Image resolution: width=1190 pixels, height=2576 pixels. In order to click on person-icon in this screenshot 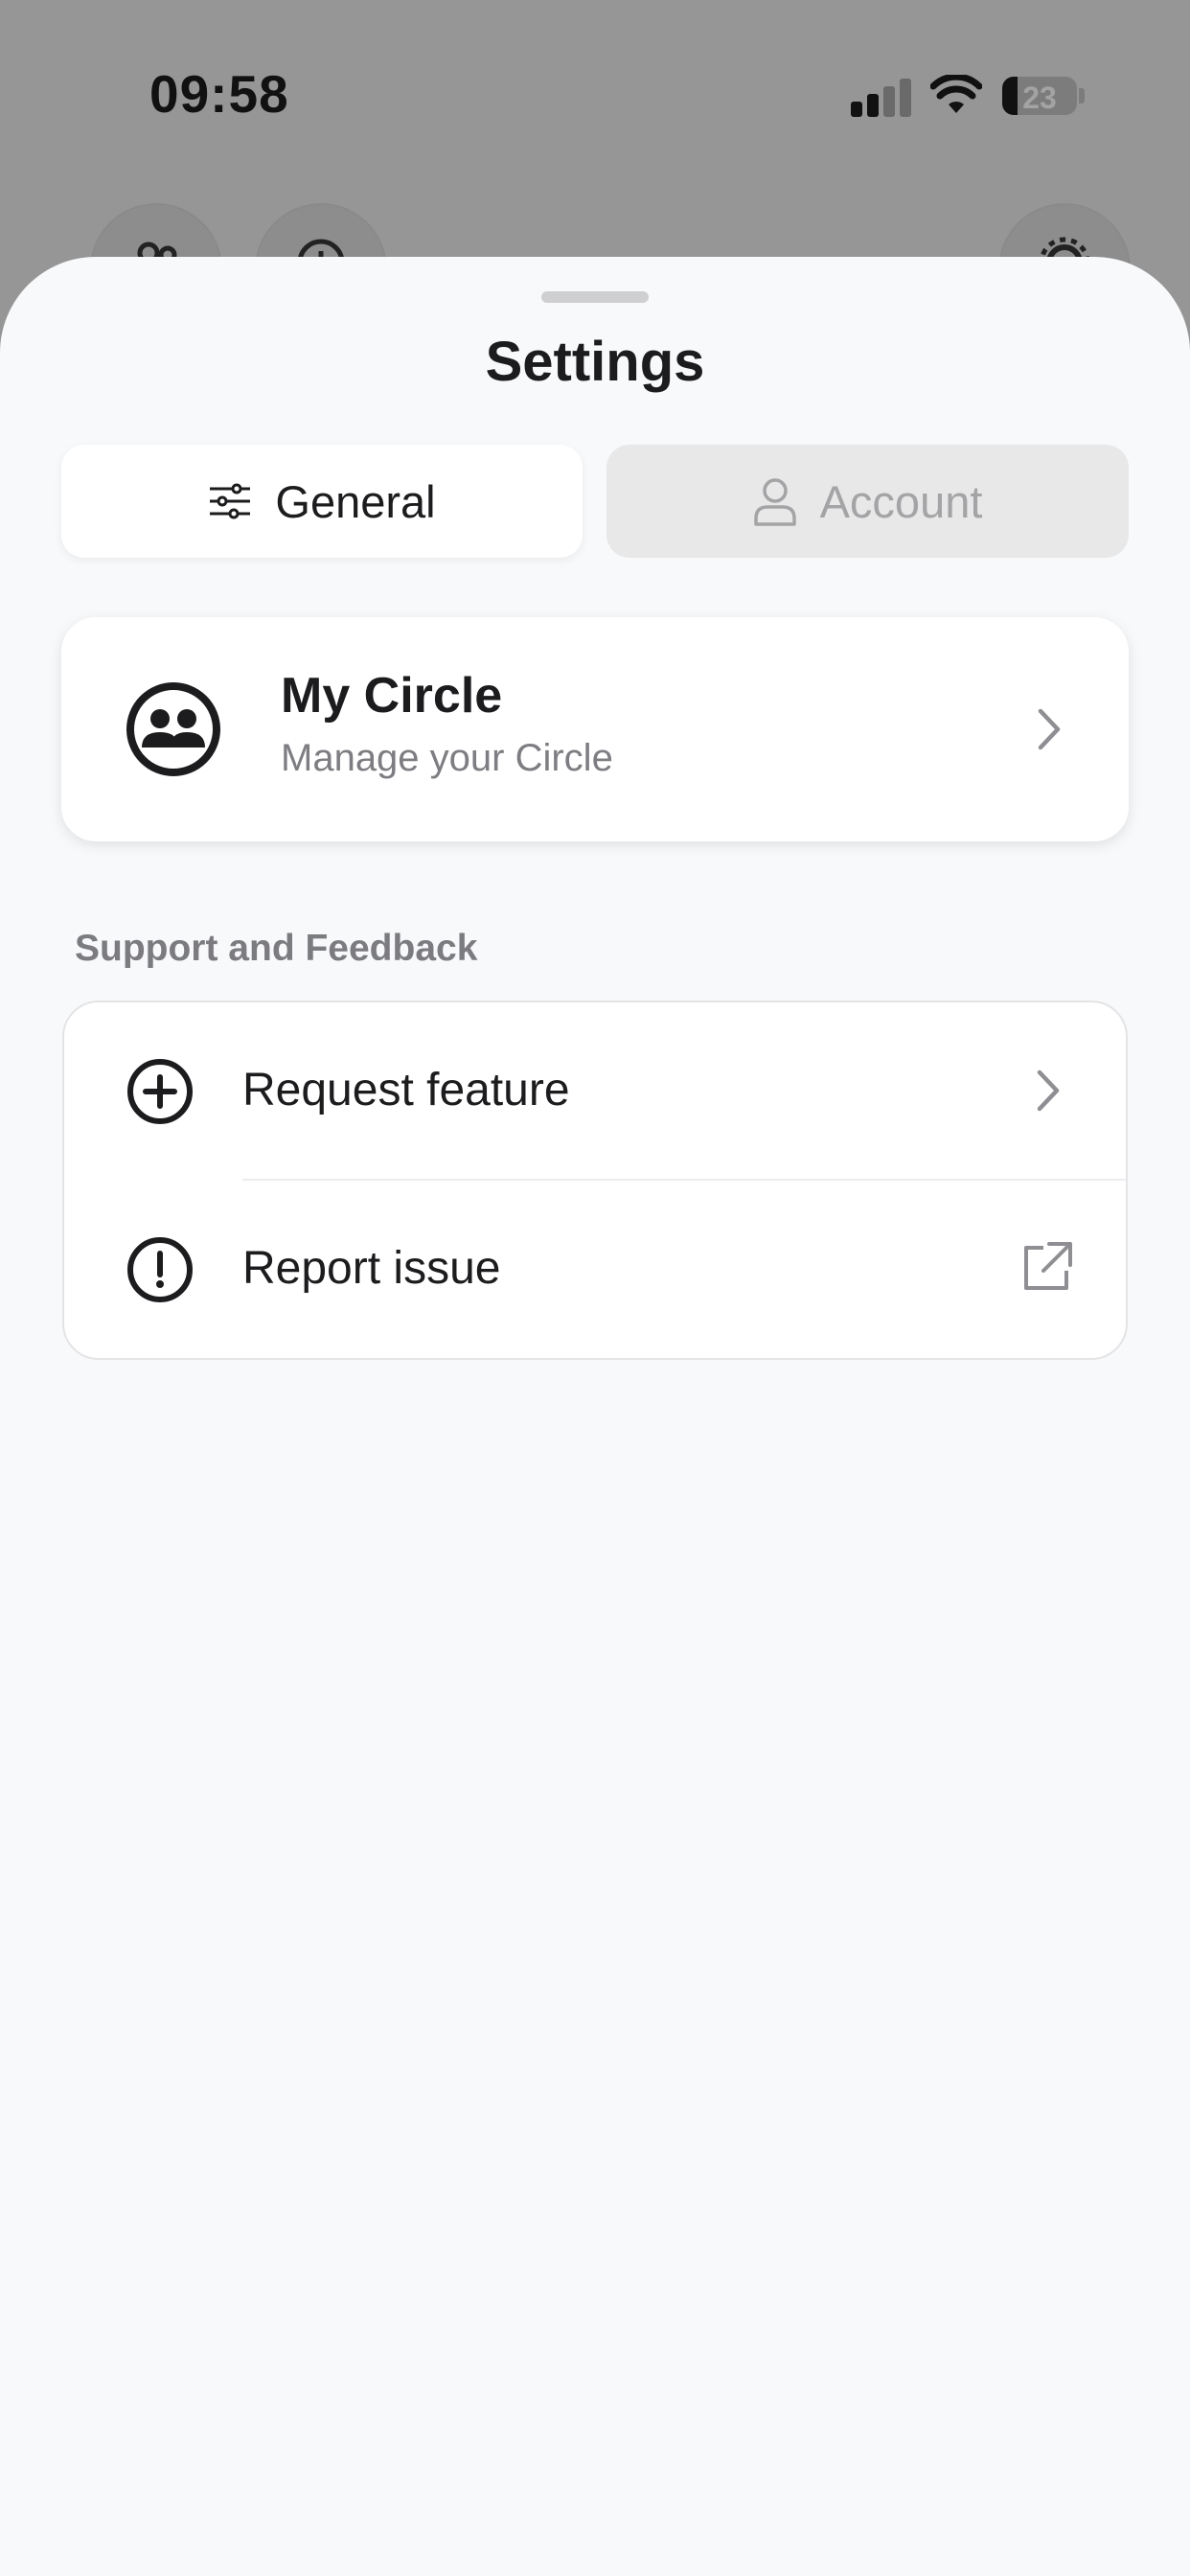, I will do `click(775, 502)`.